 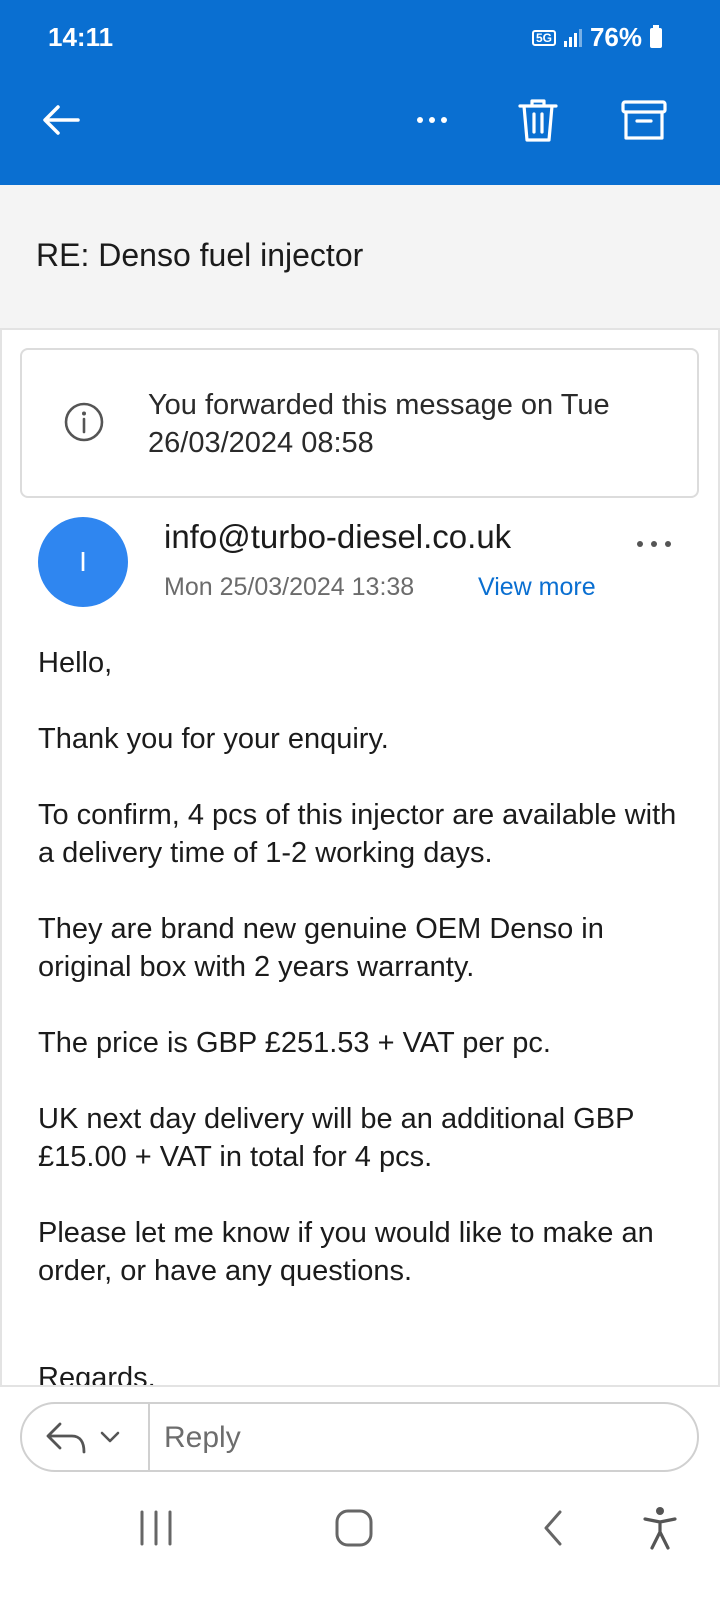 I want to click on back-nav-icon, so click(x=553, y=1528).